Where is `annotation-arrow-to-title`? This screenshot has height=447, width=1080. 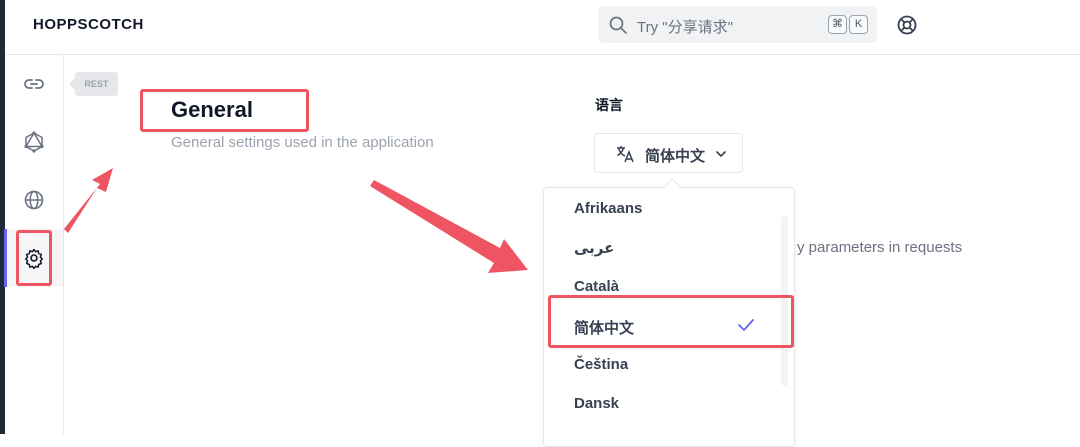
annotation-arrow-to-title is located at coordinates (88, 200).